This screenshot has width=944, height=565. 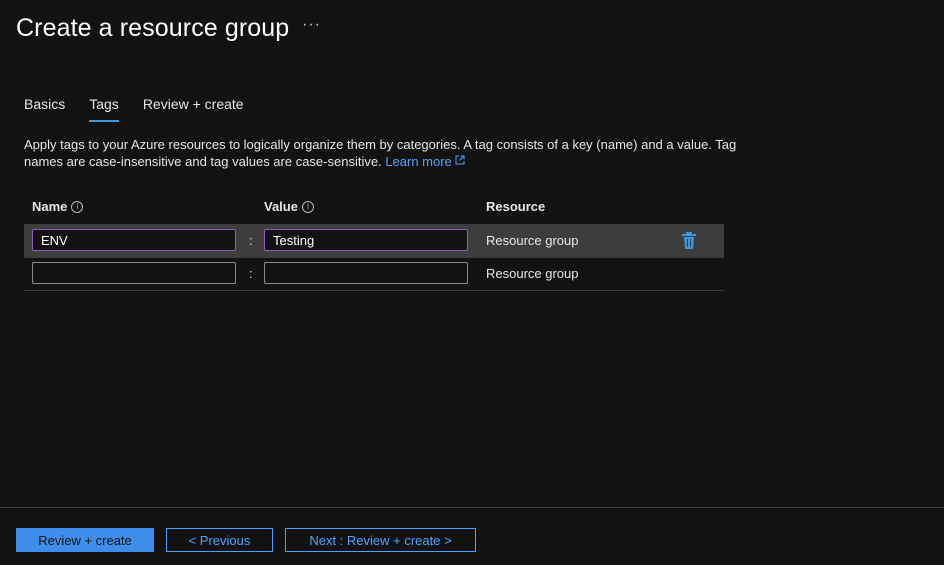 What do you see at coordinates (380, 540) in the screenshot?
I see `next-button: Next : Review + create >` at bounding box center [380, 540].